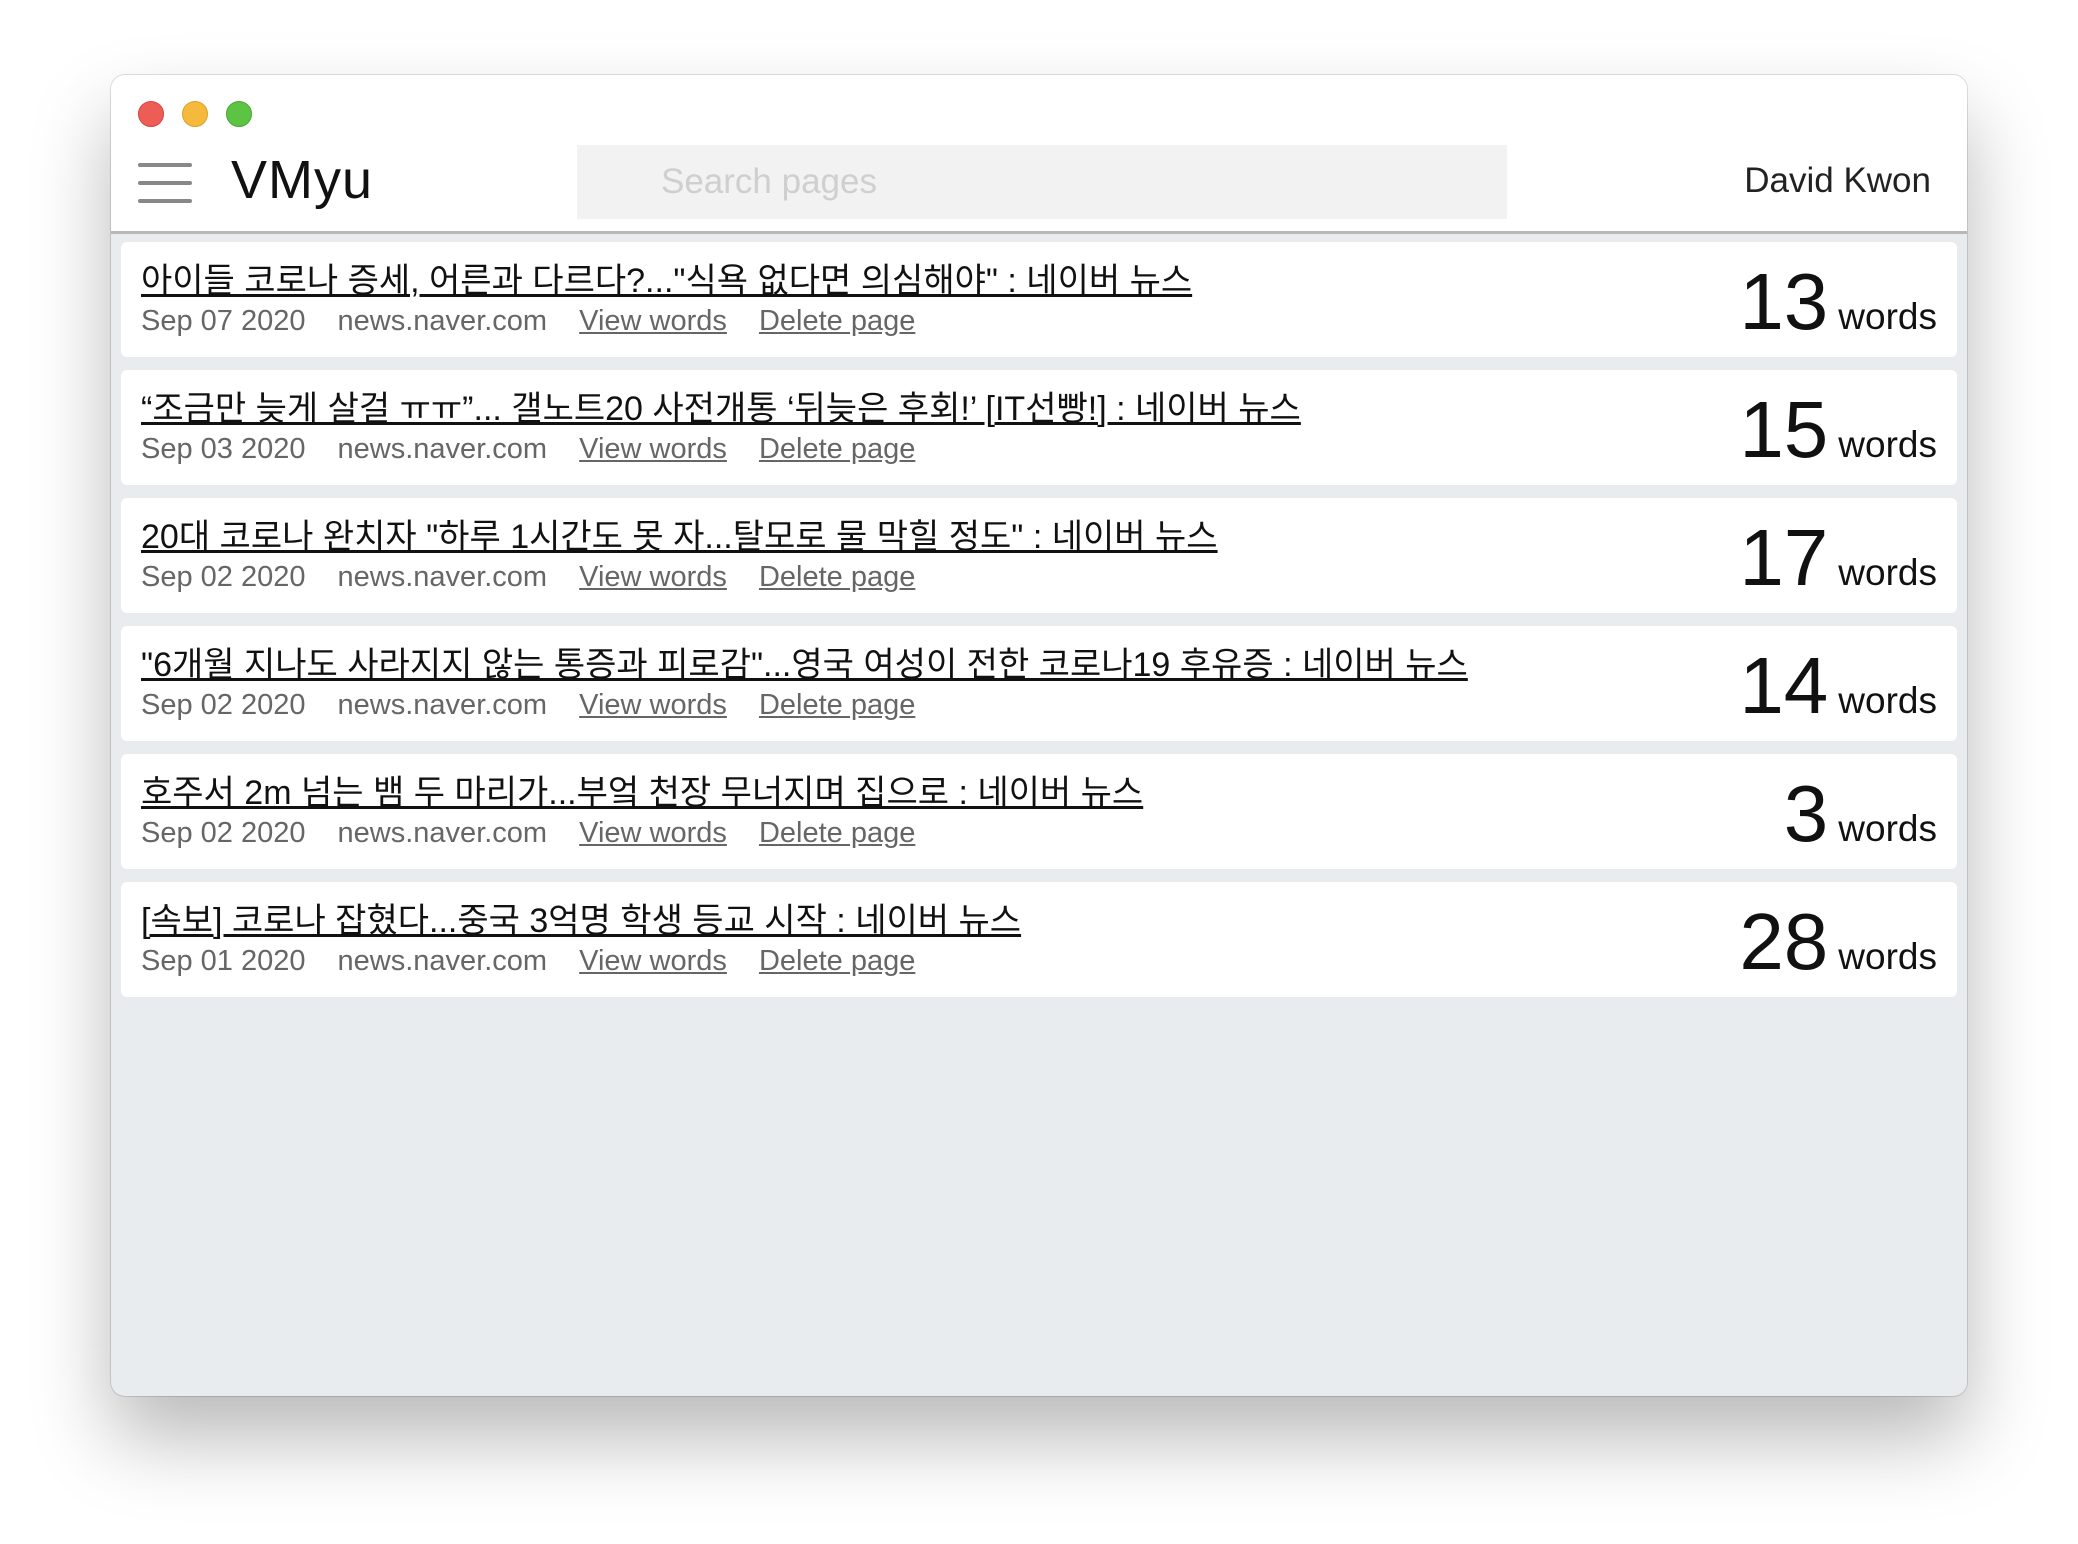 Image resolution: width=2078 pixels, height=1544 pixels. I want to click on word-count: 14 words, so click(1838, 686).